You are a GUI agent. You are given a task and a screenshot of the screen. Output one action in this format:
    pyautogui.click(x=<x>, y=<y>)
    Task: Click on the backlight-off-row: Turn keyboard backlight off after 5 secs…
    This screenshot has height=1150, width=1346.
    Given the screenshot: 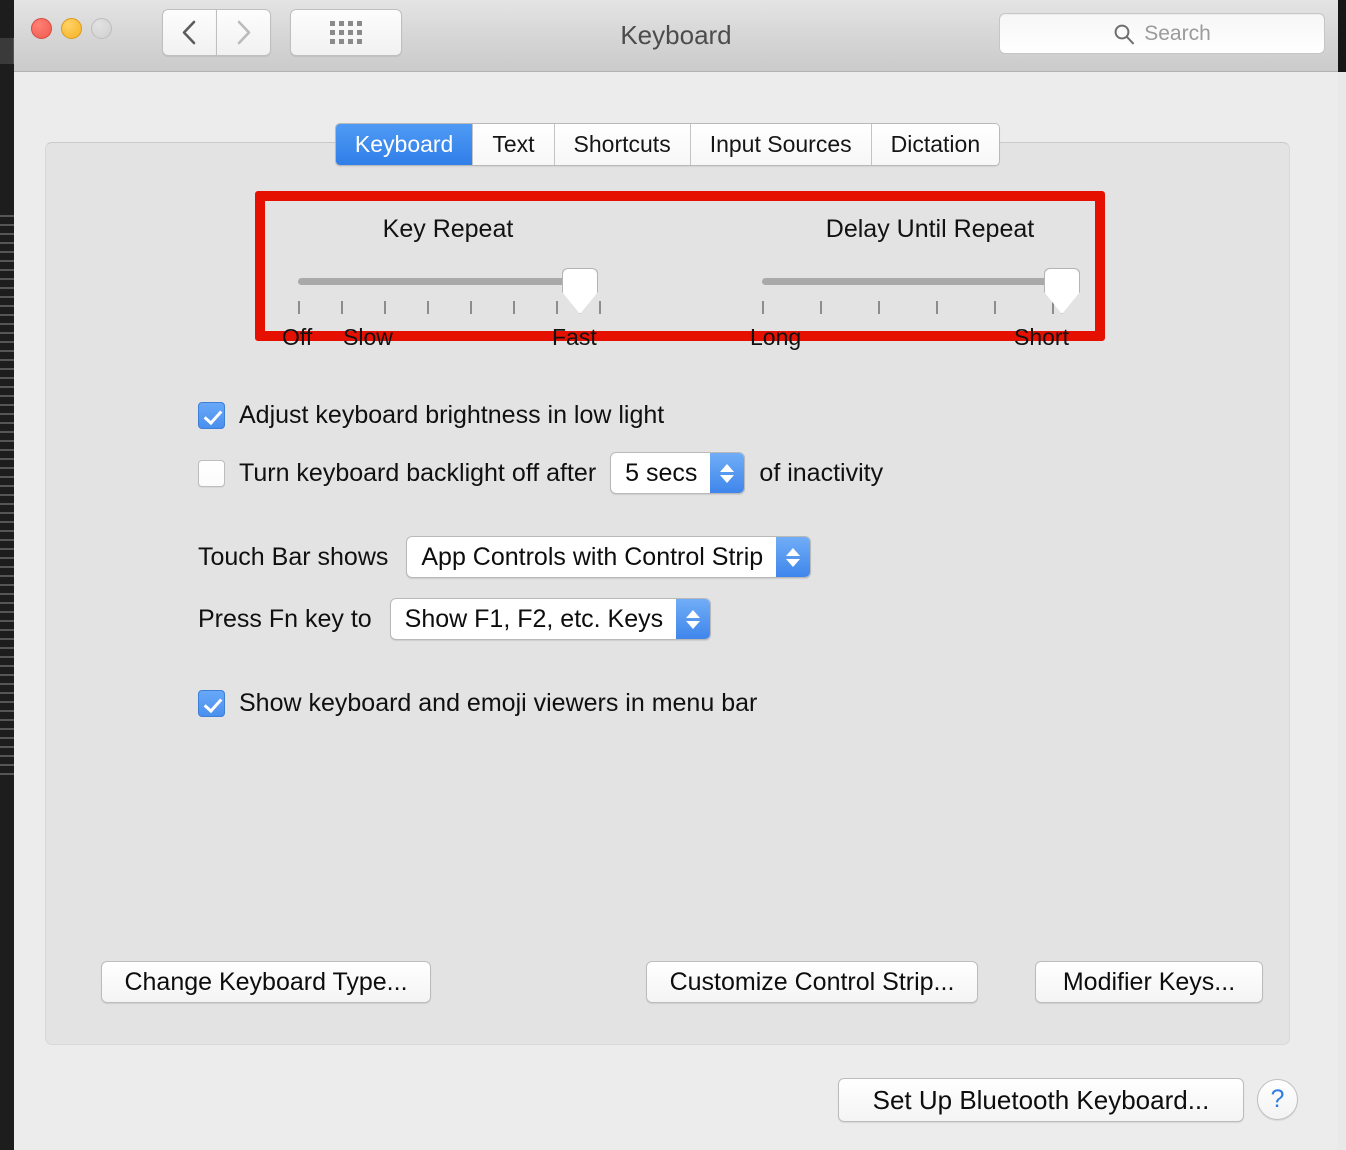 What is the action you would take?
    pyautogui.click(x=540, y=473)
    